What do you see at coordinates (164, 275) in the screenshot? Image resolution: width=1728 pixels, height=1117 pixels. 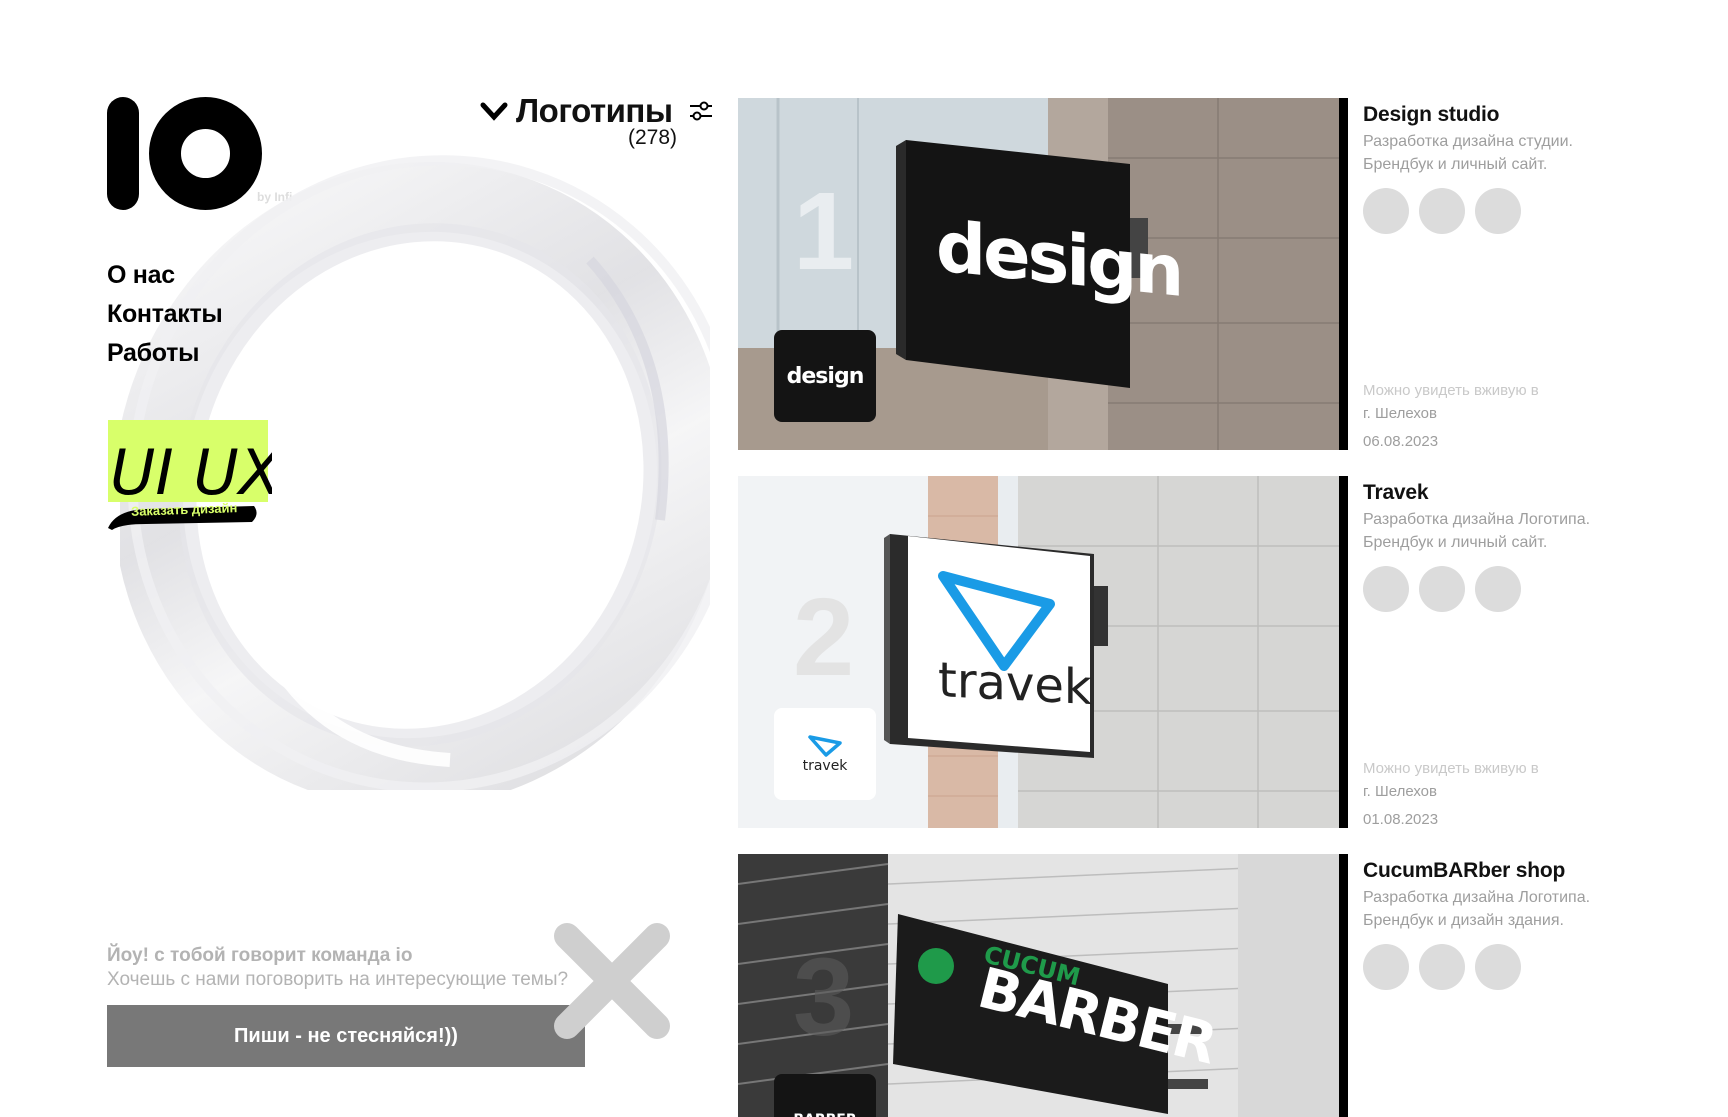 I see `nav-item-about: О нас` at bounding box center [164, 275].